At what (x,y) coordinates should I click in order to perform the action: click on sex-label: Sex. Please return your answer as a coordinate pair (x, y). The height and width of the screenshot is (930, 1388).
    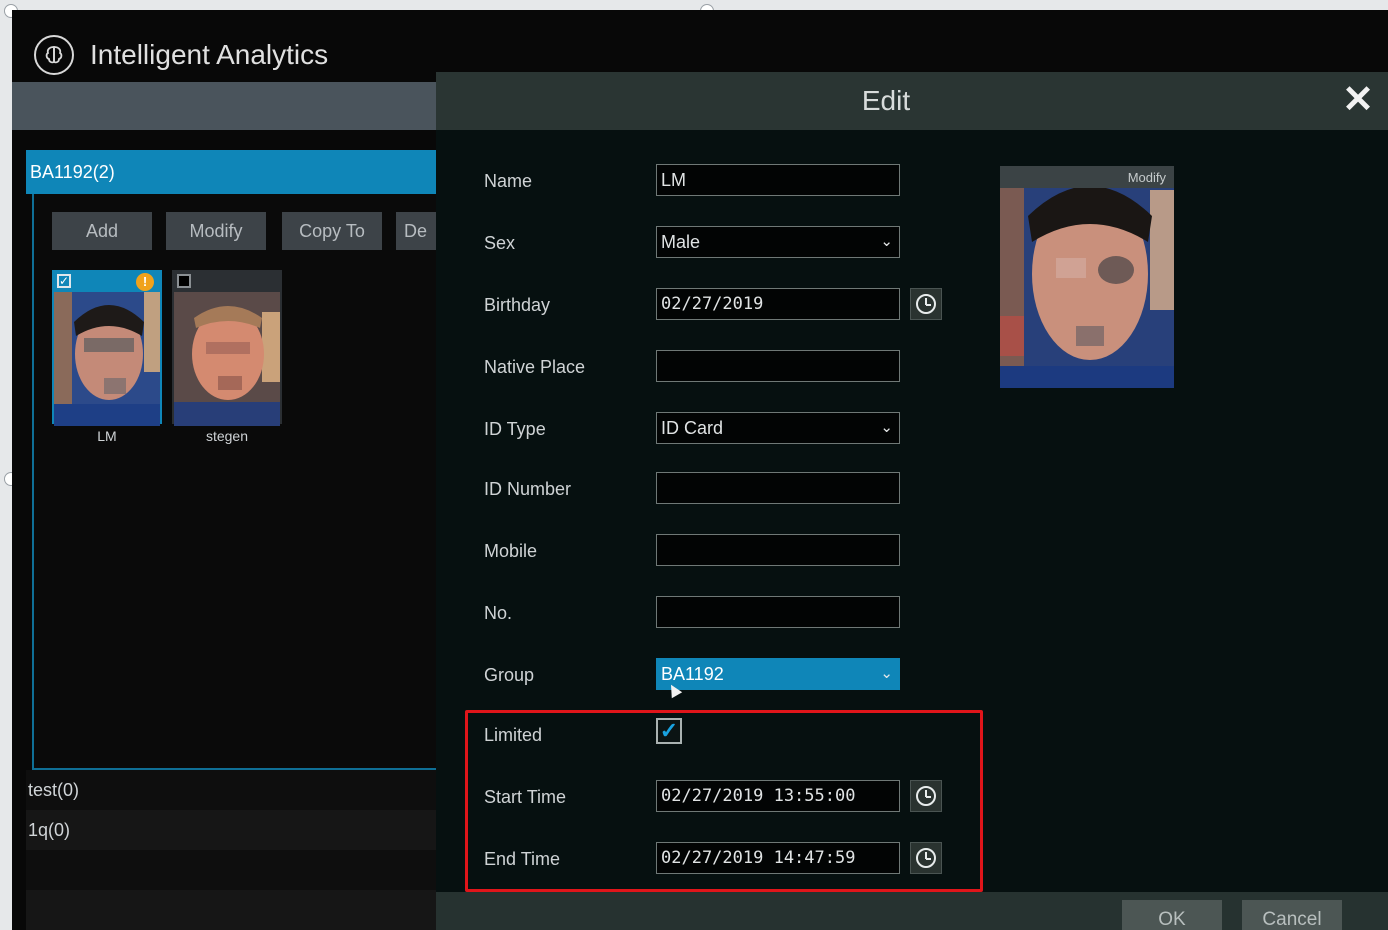
    Looking at the image, I should click on (500, 243).